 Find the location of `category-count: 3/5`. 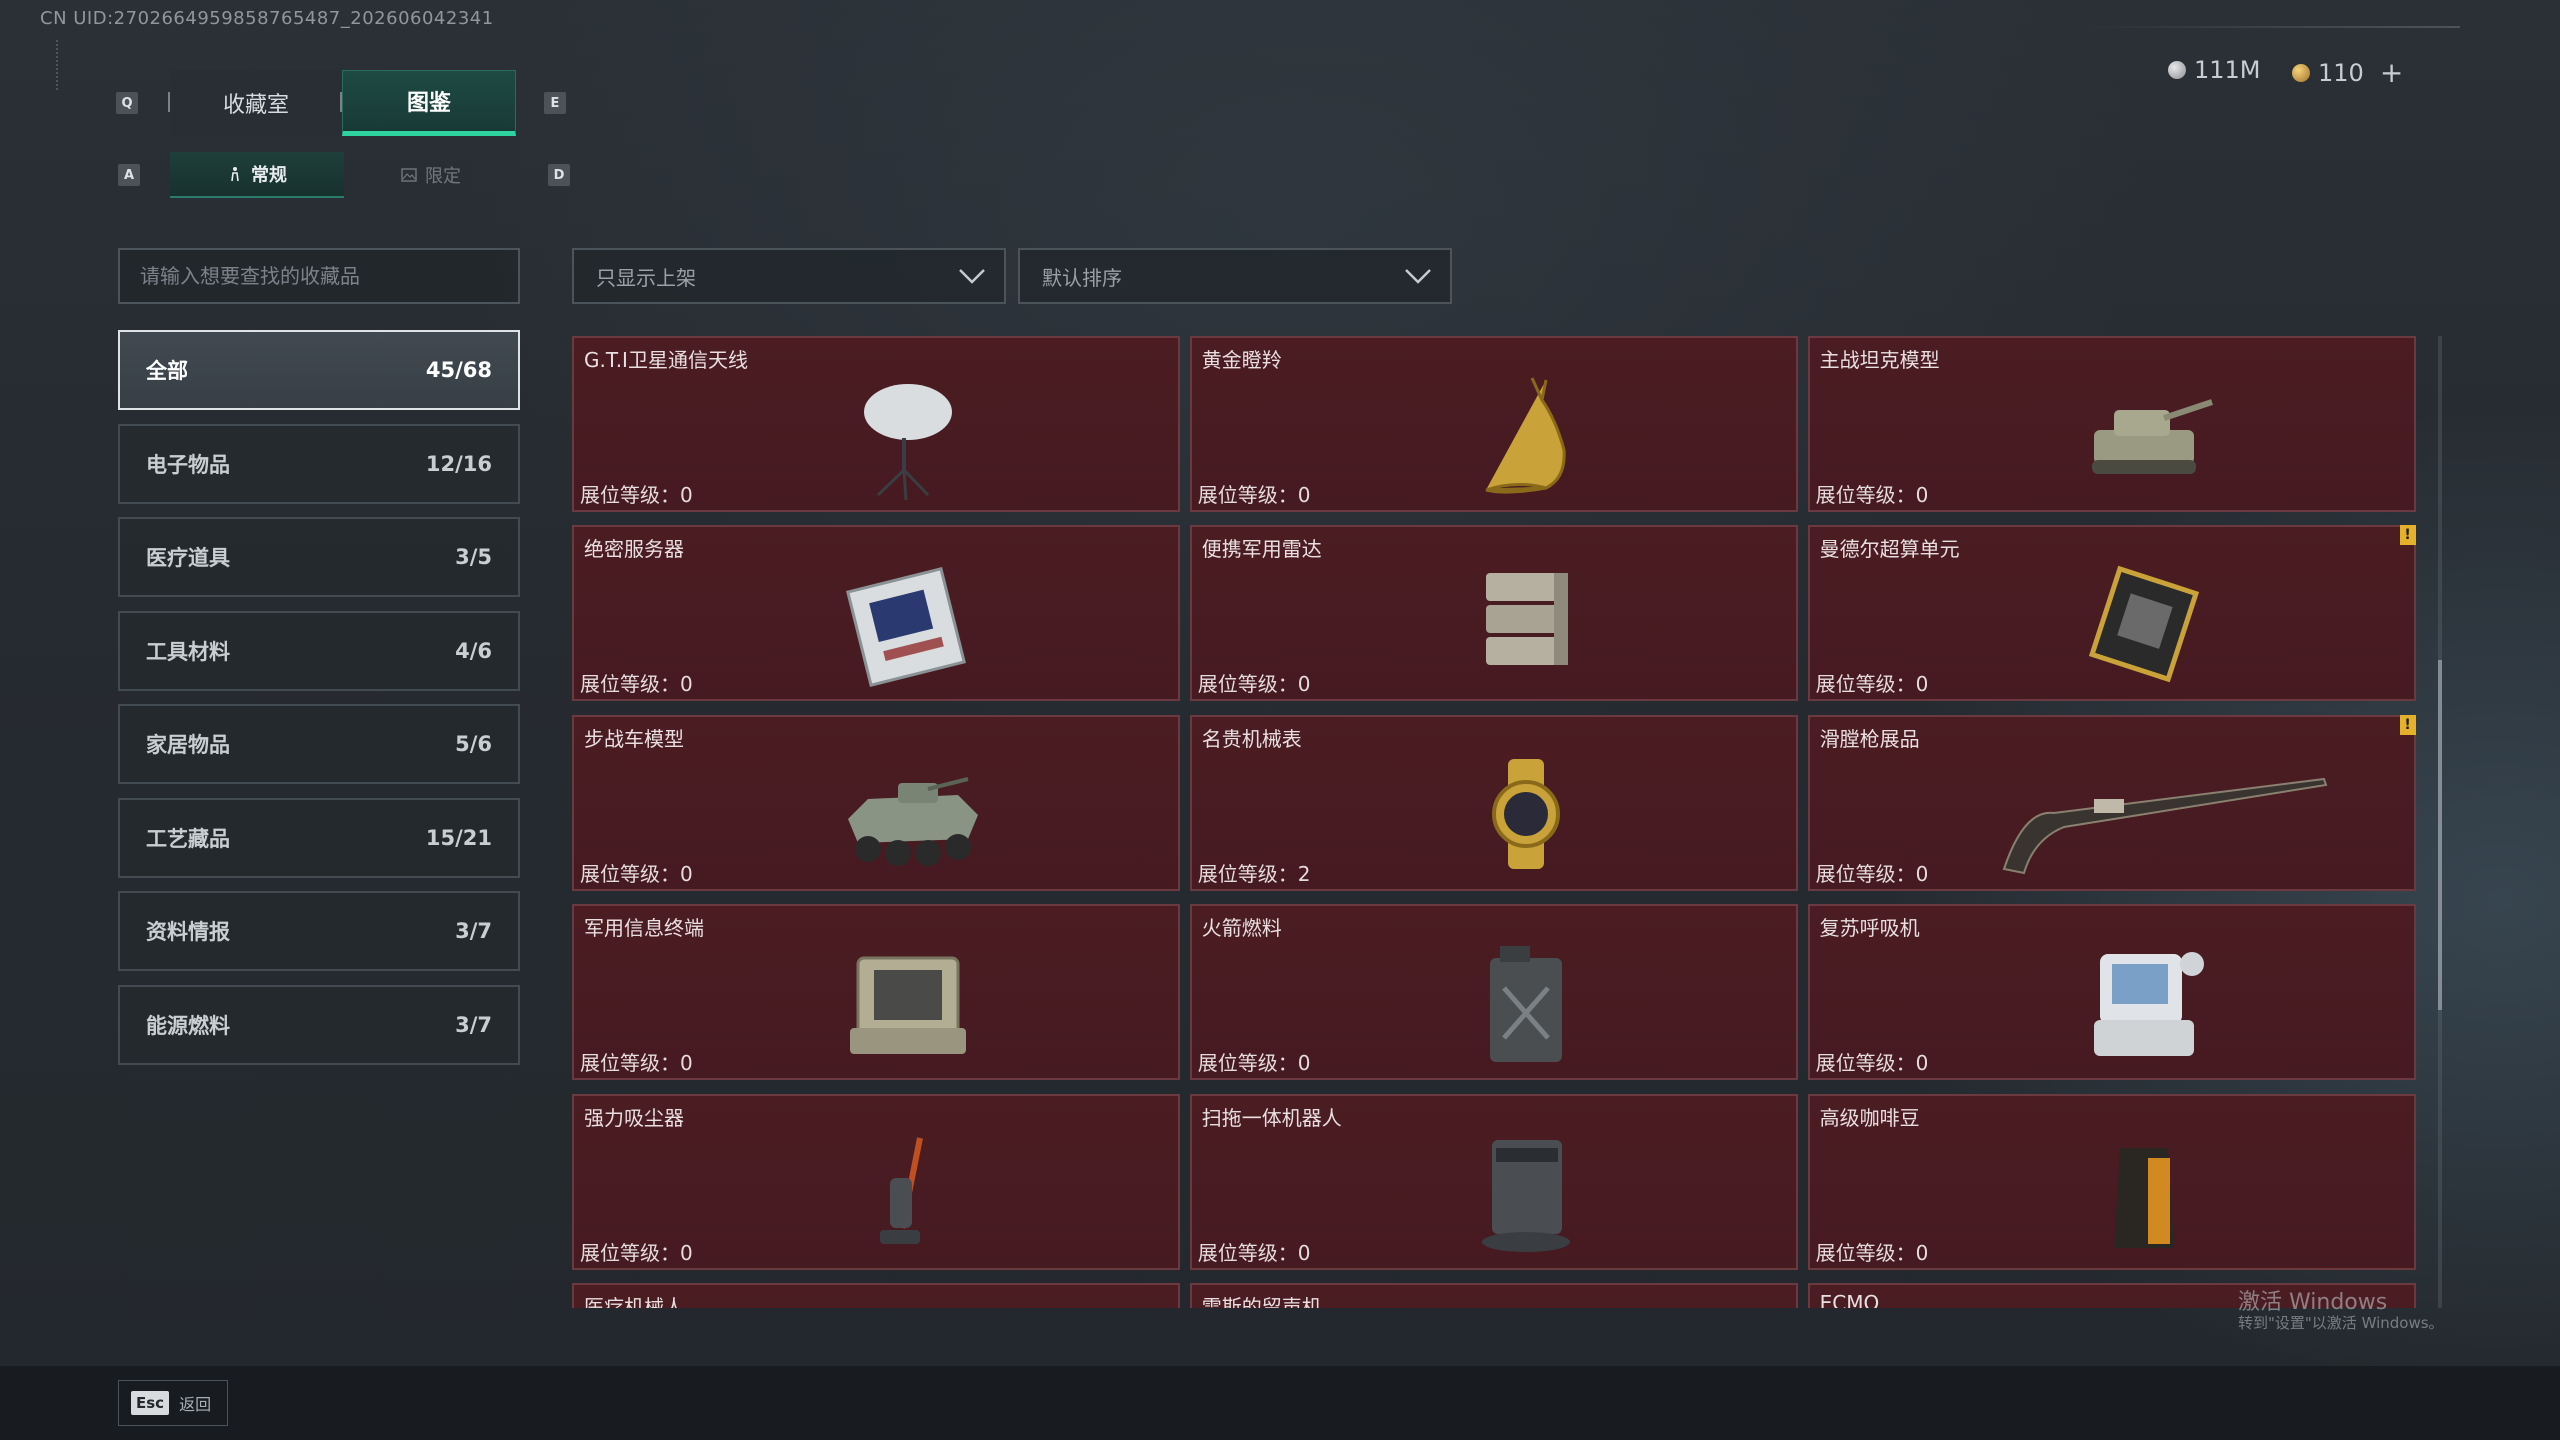

category-count: 3/5 is located at coordinates (473, 557).